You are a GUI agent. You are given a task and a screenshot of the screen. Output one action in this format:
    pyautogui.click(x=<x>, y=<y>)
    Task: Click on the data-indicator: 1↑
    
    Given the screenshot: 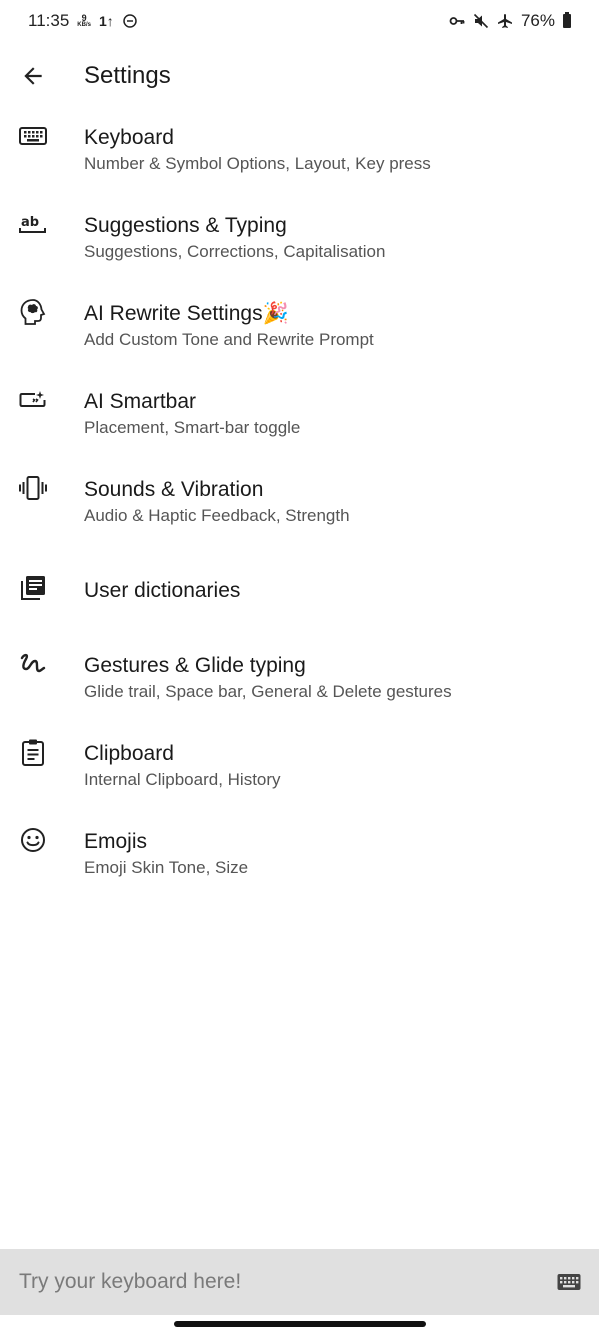 What is the action you would take?
    pyautogui.click(x=106, y=21)
    